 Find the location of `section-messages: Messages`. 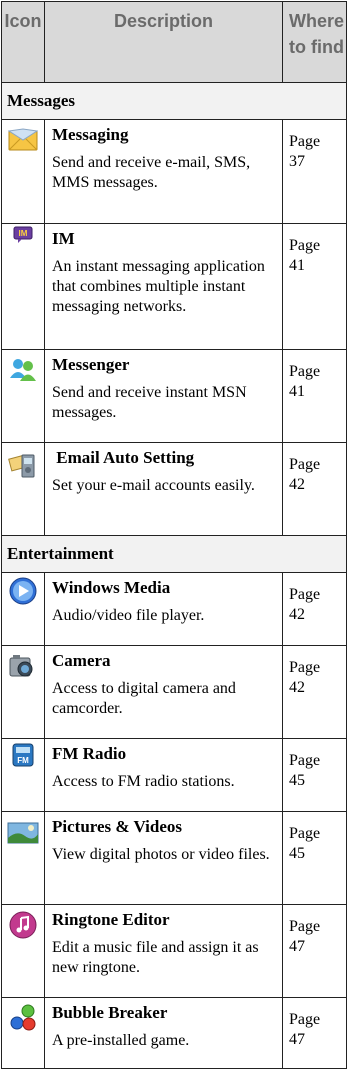

section-messages: Messages is located at coordinates (174, 101).